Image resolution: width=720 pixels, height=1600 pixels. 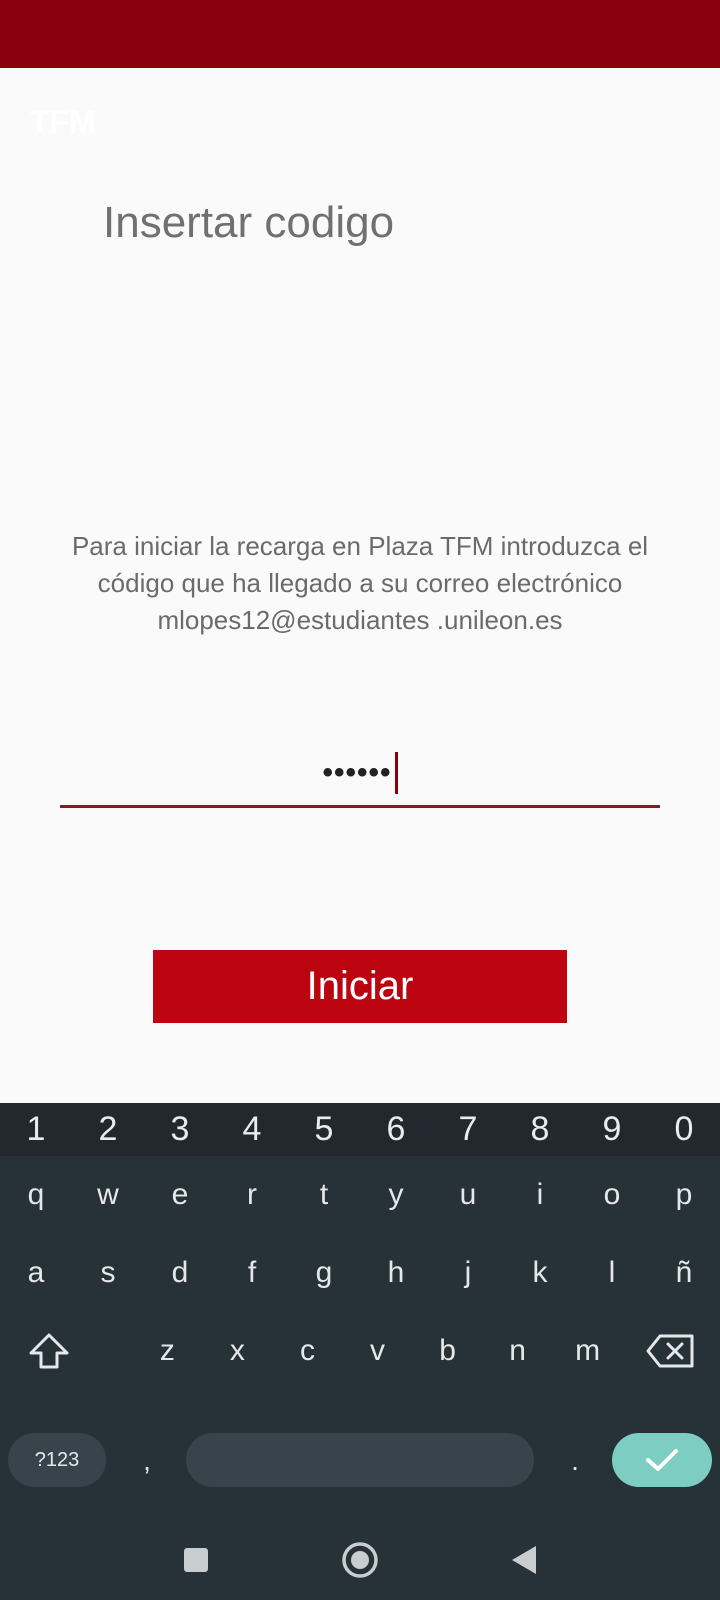 I want to click on space-key, so click(x=360, y=1460).